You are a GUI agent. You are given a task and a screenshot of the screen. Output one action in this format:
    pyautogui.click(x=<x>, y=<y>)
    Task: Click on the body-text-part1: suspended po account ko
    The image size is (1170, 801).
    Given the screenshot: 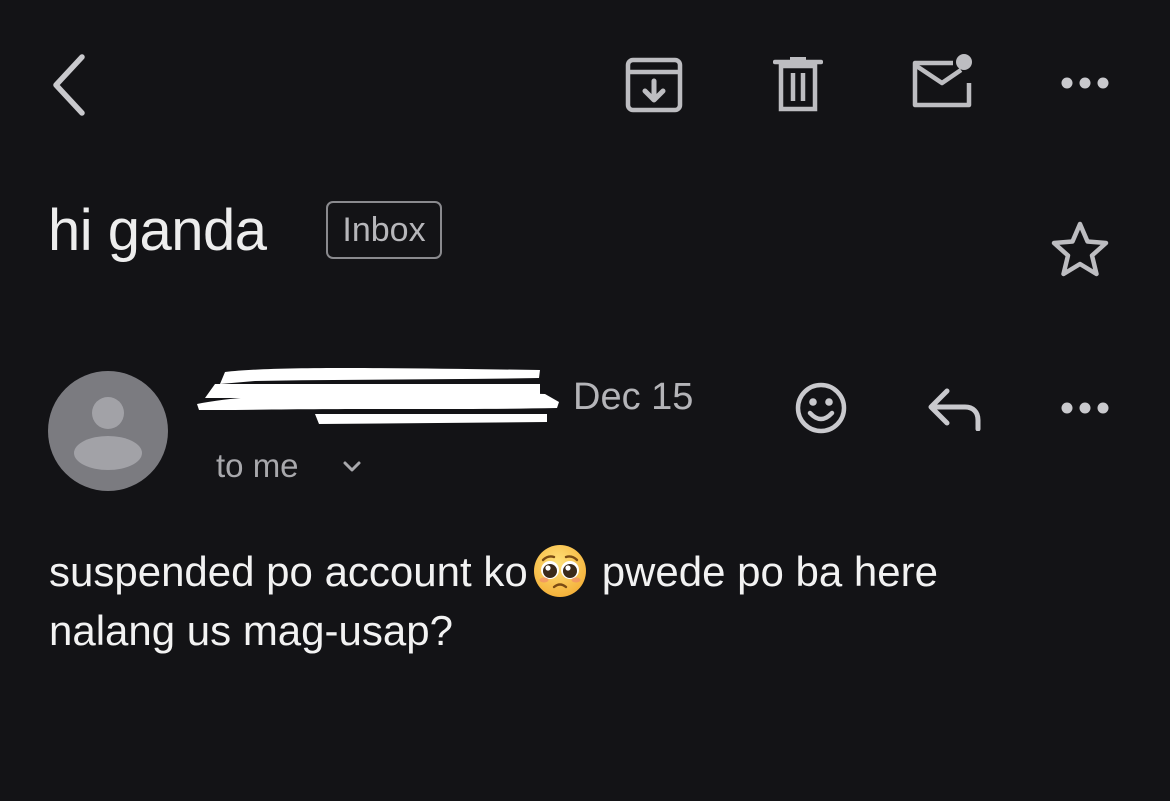 What is the action you would take?
    pyautogui.click(x=288, y=571)
    